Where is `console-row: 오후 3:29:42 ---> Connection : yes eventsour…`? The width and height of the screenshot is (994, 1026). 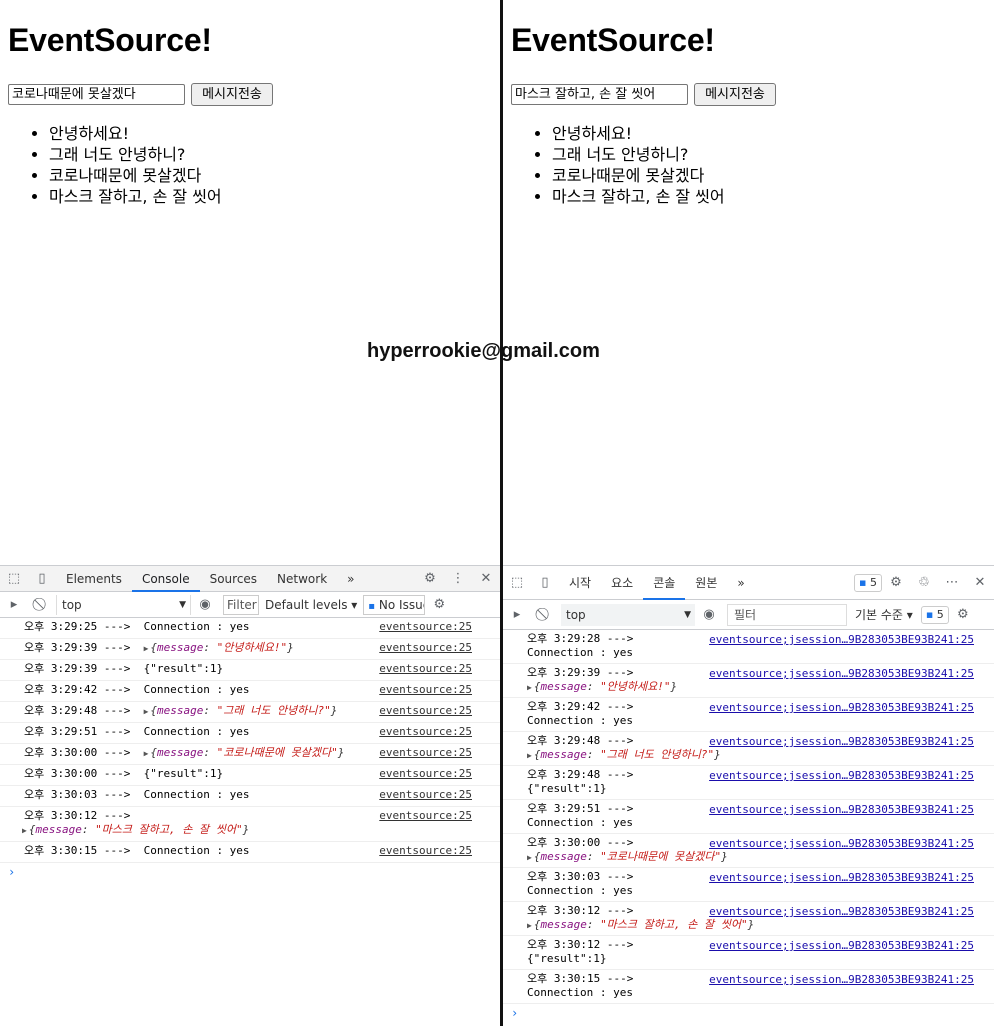
console-row: 오후 3:29:42 ---> Connection : yes eventsour… is located at coordinates (748, 715).